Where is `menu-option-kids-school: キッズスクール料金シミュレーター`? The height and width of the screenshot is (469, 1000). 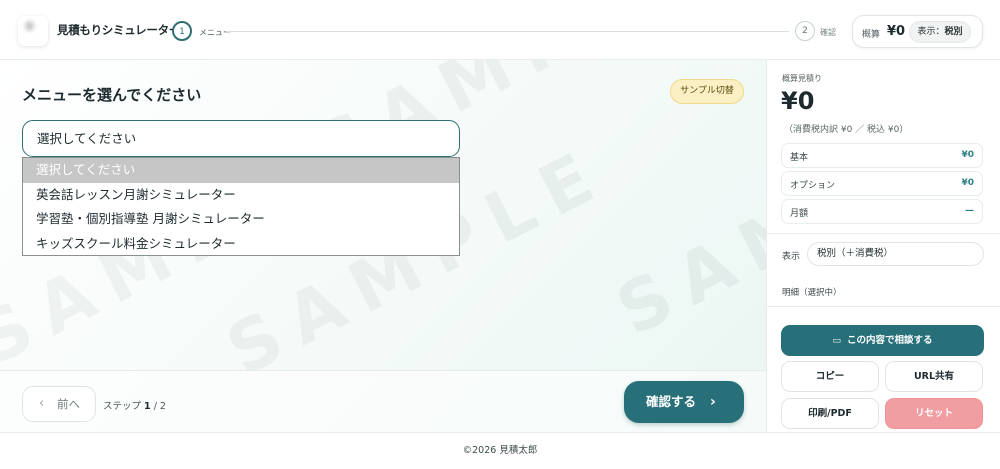 menu-option-kids-school: キッズスクール料金シミュレーター is located at coordinates (241, 244).